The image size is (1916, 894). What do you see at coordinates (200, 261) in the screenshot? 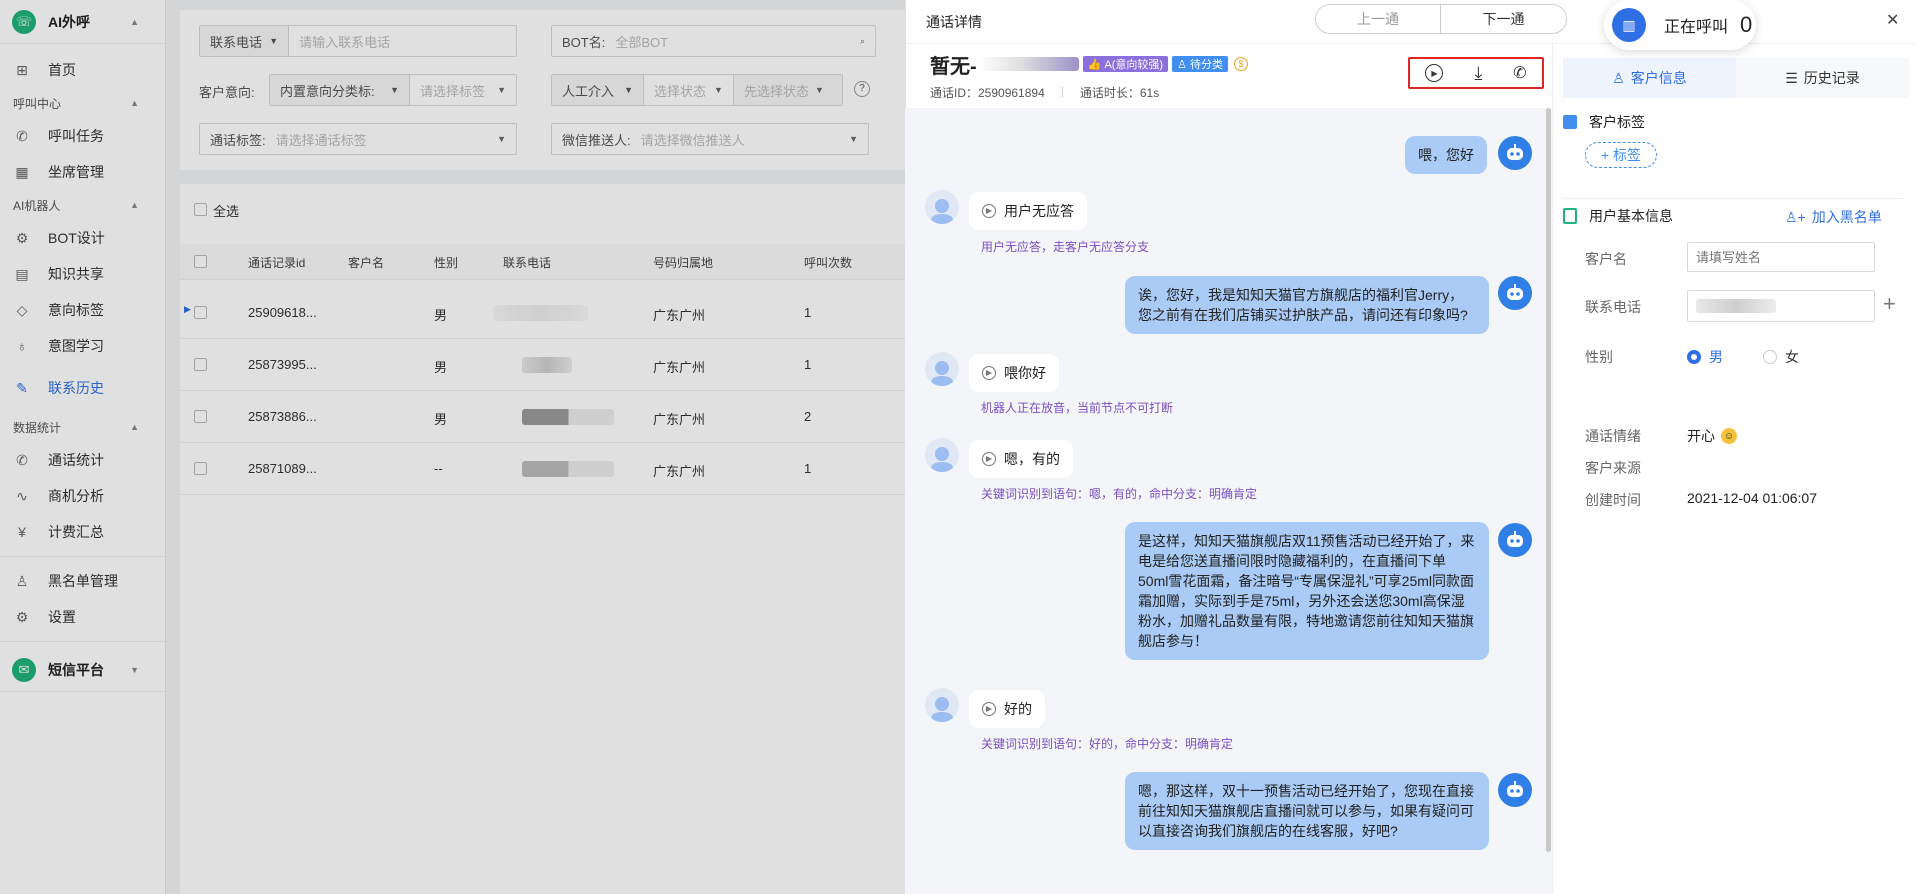
I see `header-checkbox` at bounding box center [200, 261].